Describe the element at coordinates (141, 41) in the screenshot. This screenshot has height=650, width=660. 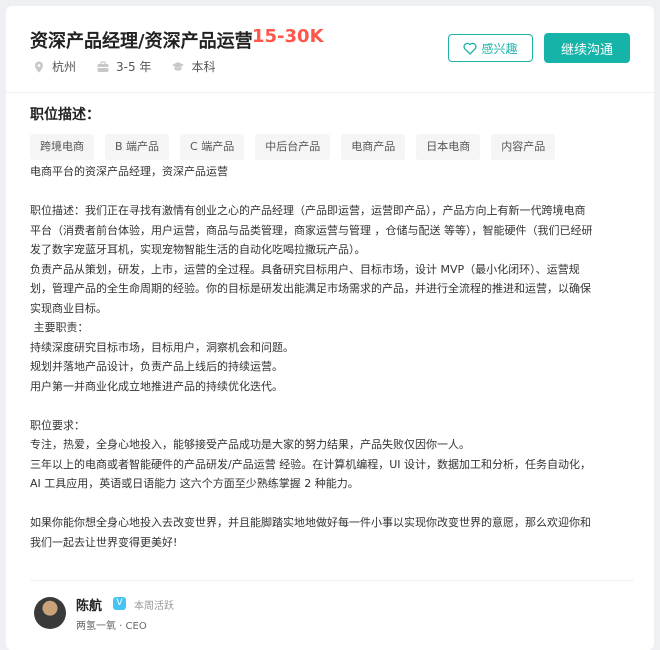
I see `job-title: 资深产品经理/资深产品运营` at that location.